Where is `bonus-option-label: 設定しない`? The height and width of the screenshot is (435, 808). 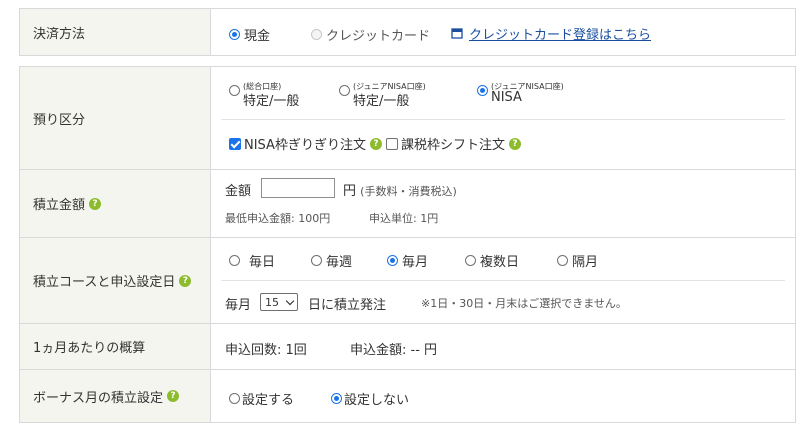
bonus-option-label: 設定しない is located at coordinates (377, 400).